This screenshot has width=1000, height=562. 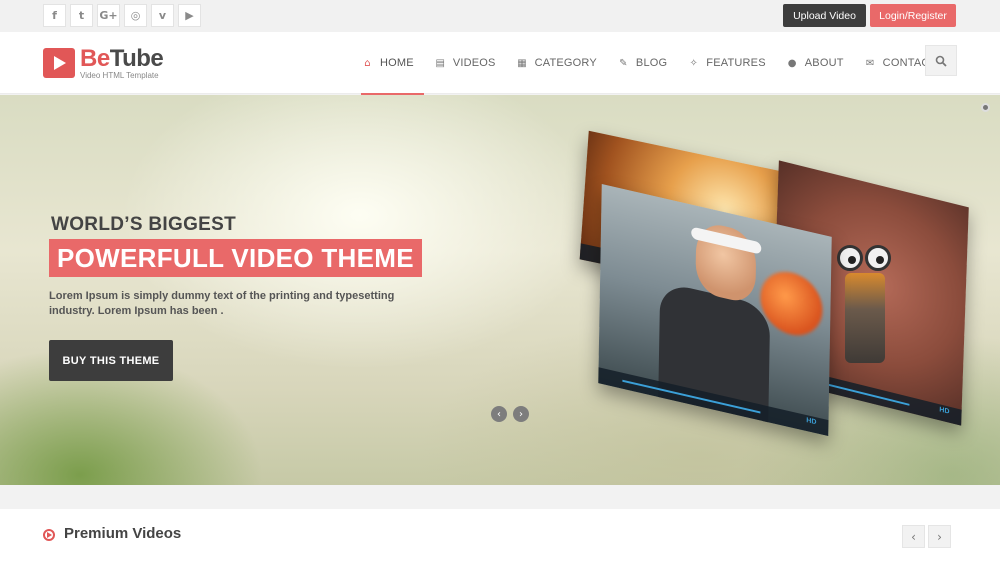 What do you see at coordinates (642, 63) in the screenshot?
I see `nav-item-blog: ✎ BLOG` at bounding box center [642, 63].